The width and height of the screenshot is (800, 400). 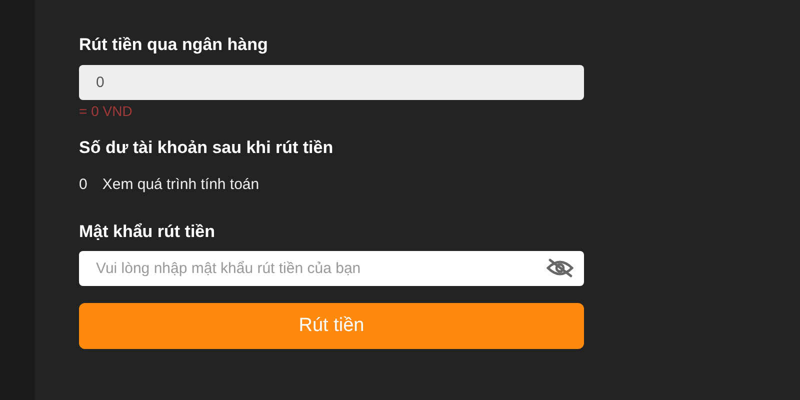 I want to click on balance-value: 0, so click(x=83, y=185).